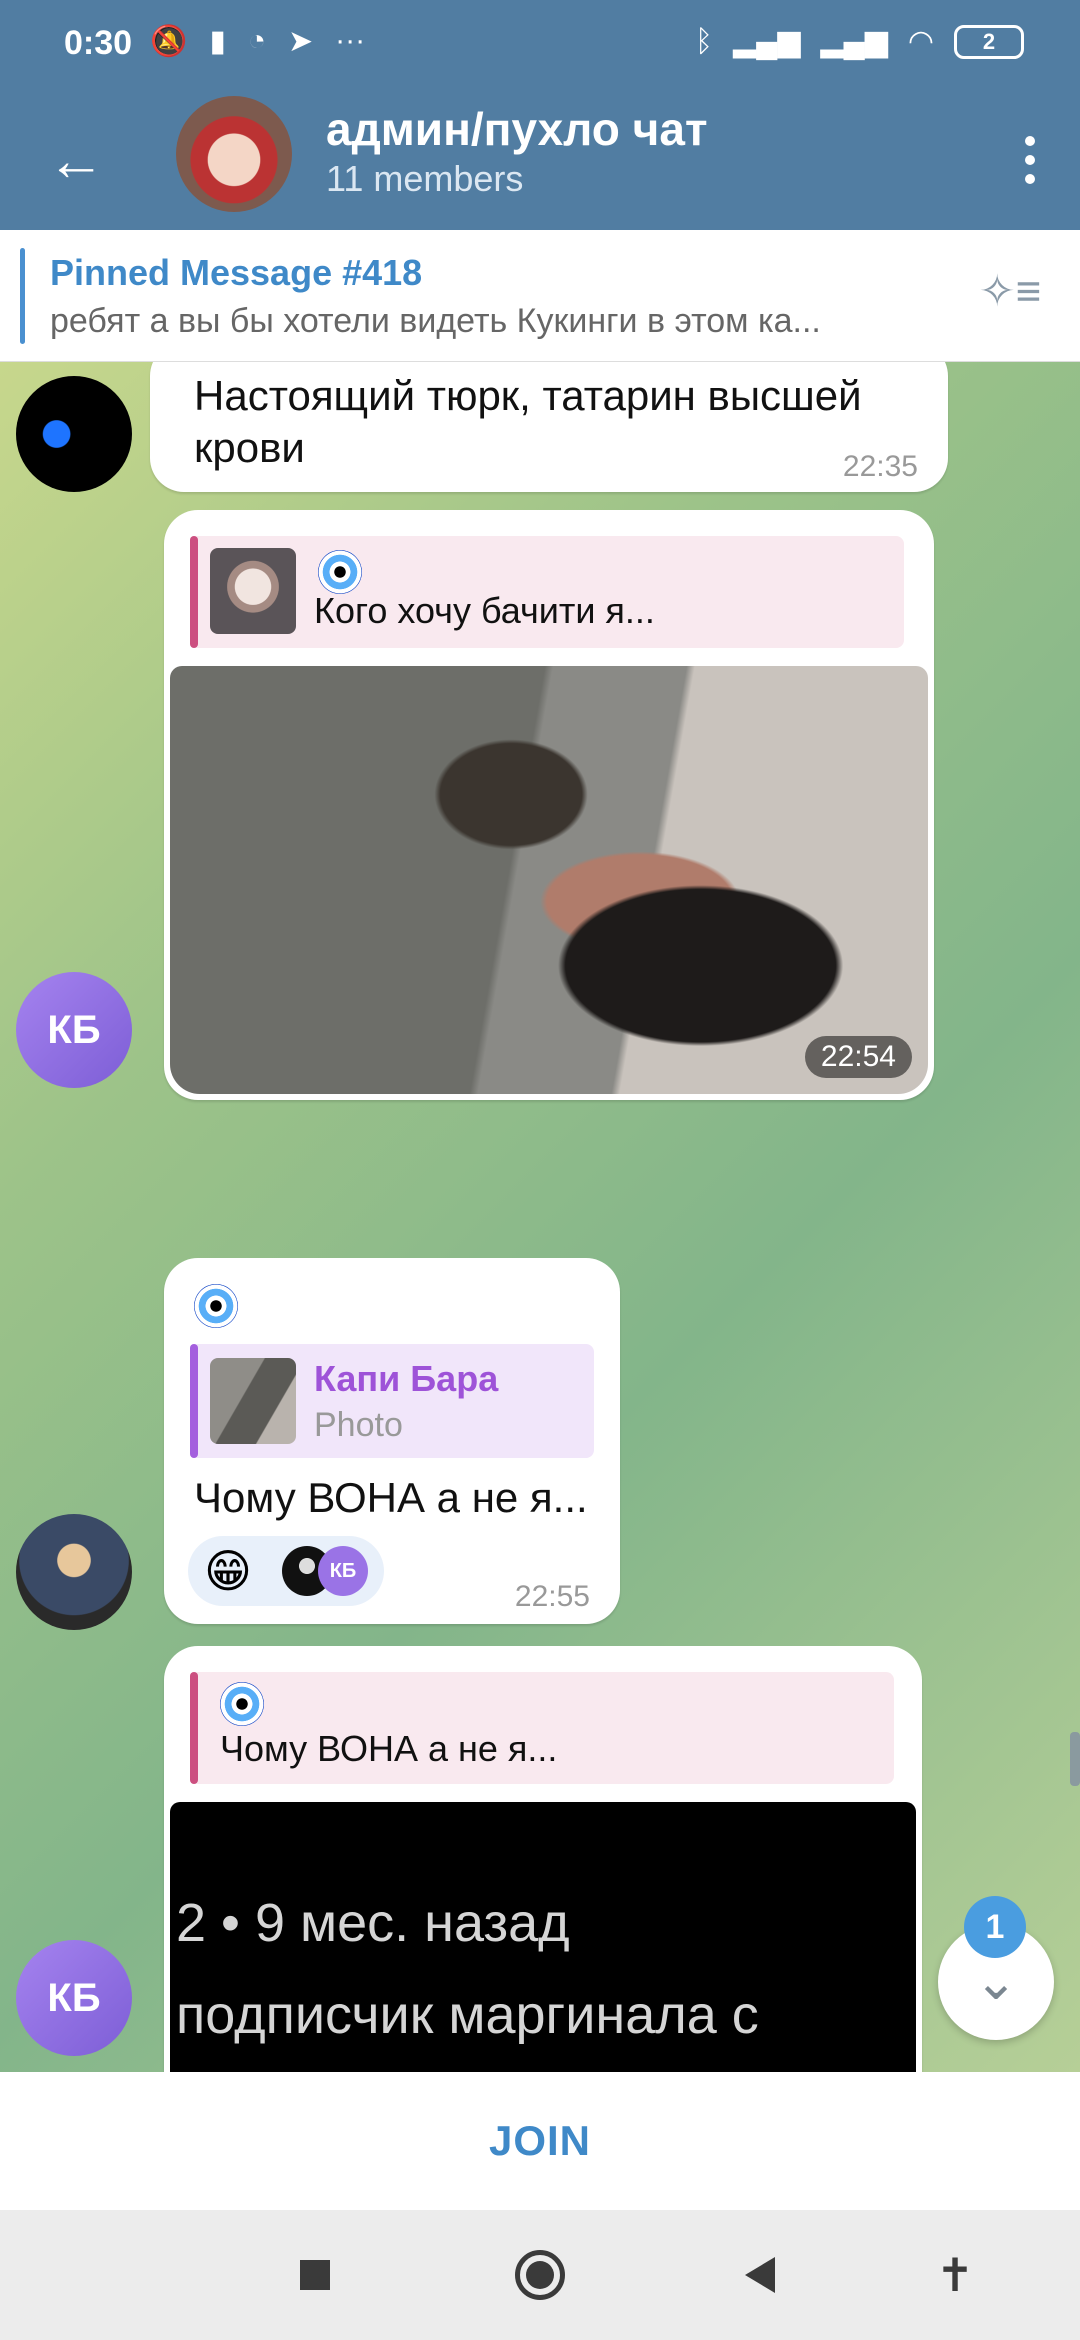 The width and height of the screenshot is (1080, 2340). What do you see at coordinates (955, 2275) in the screenshot?
I see `accessibility-icon: ✝` at bounding box center [955, 2275].